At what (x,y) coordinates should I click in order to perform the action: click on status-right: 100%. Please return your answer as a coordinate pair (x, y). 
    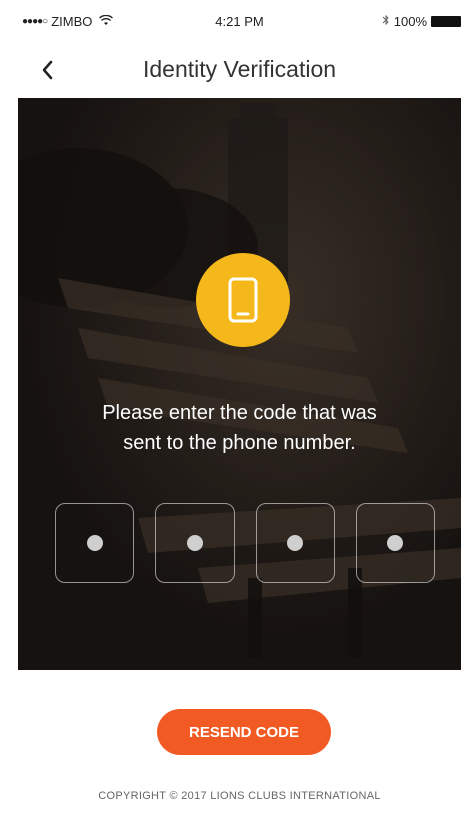
    Looking at the image, I should click on (421, 21).